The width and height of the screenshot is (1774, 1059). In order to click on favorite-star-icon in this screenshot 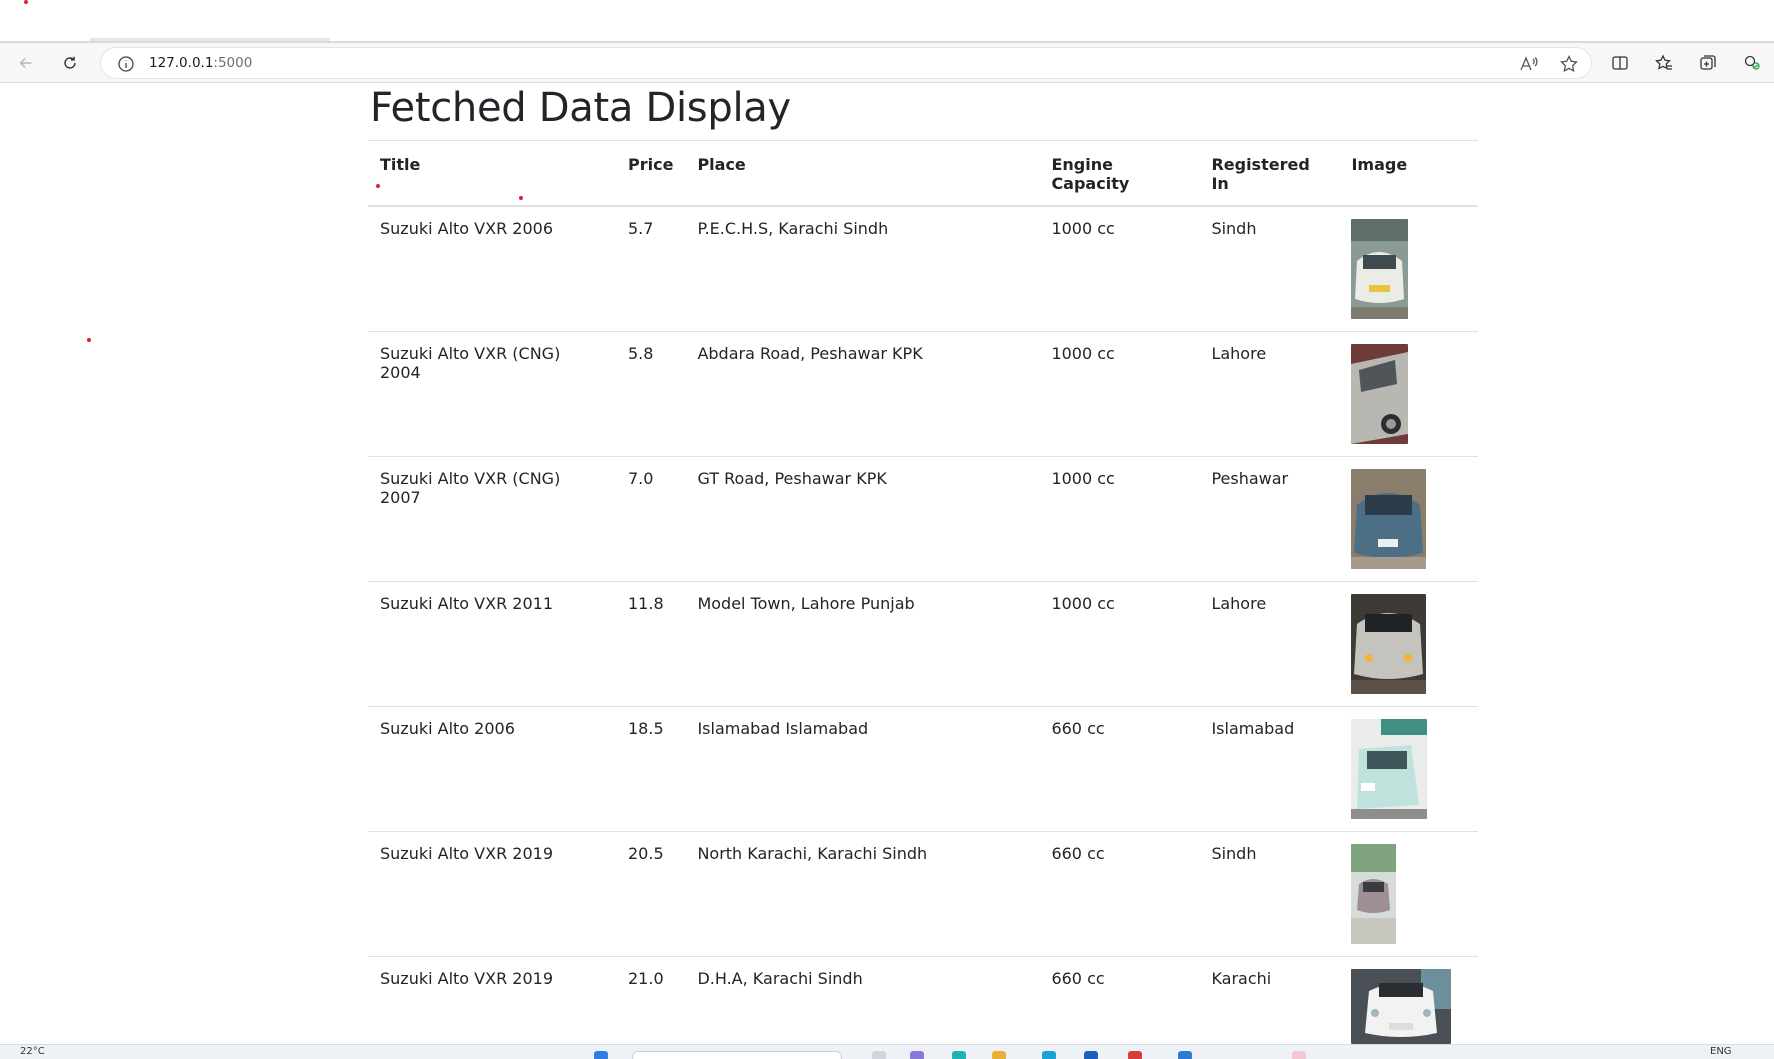, I will do `click(1569, 63)`.